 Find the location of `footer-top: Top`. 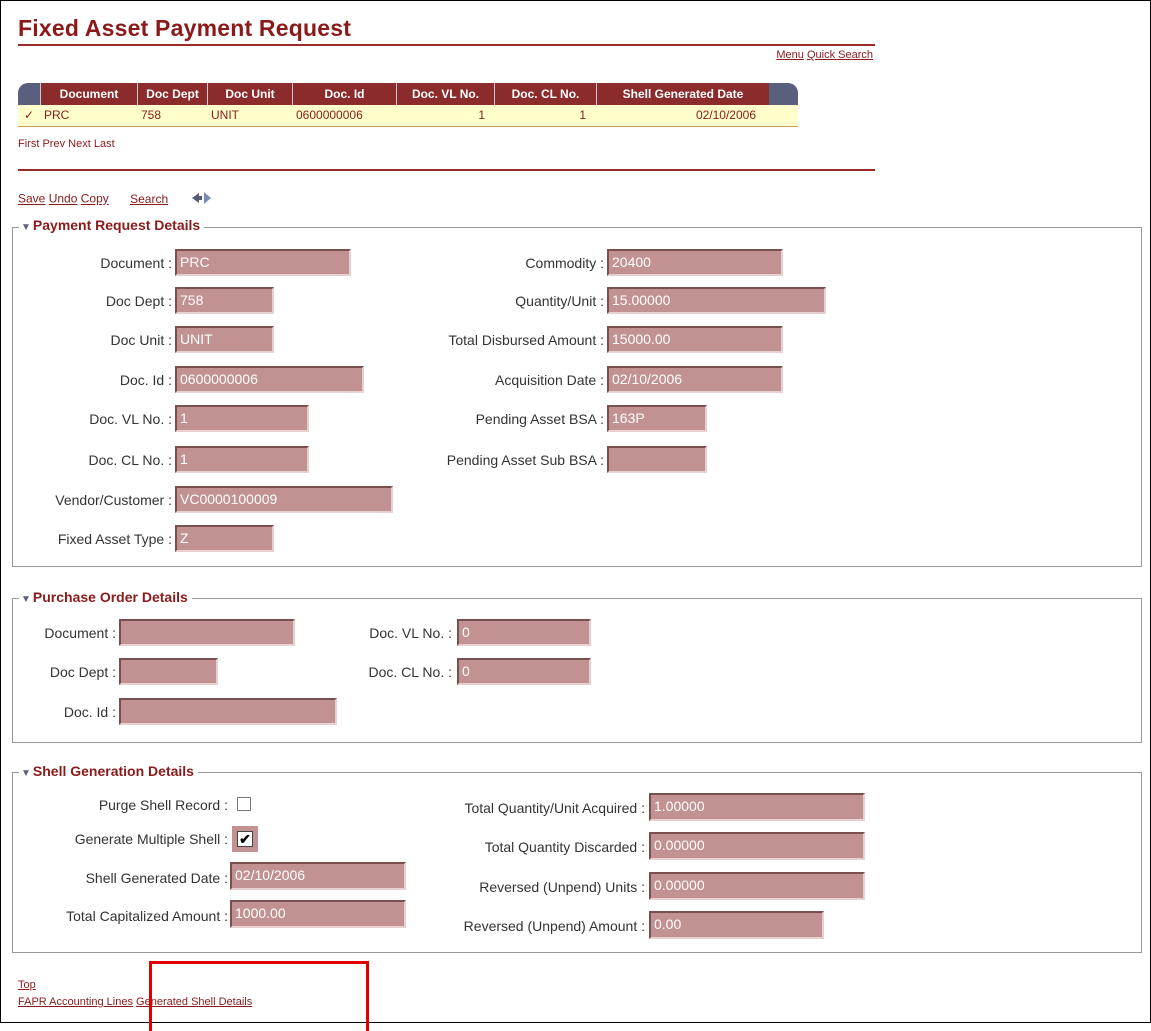

footer-top: Top is located at coordinates (27, 985).